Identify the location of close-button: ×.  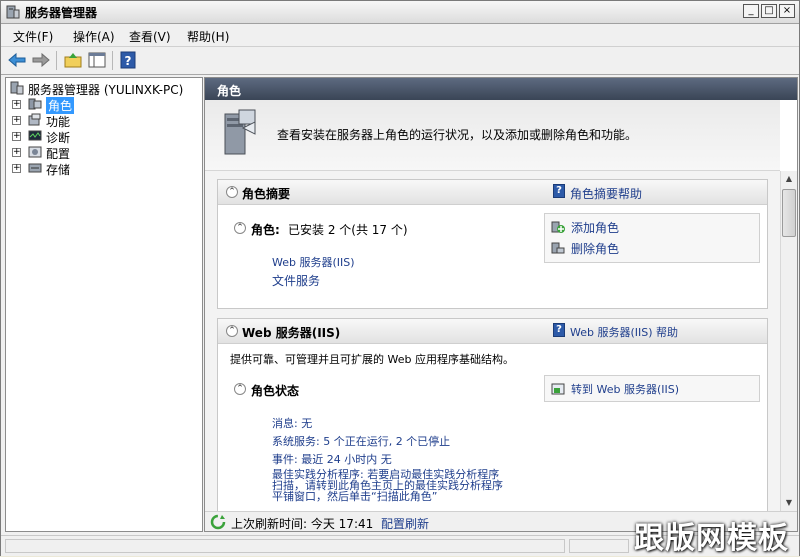
(787, 11).